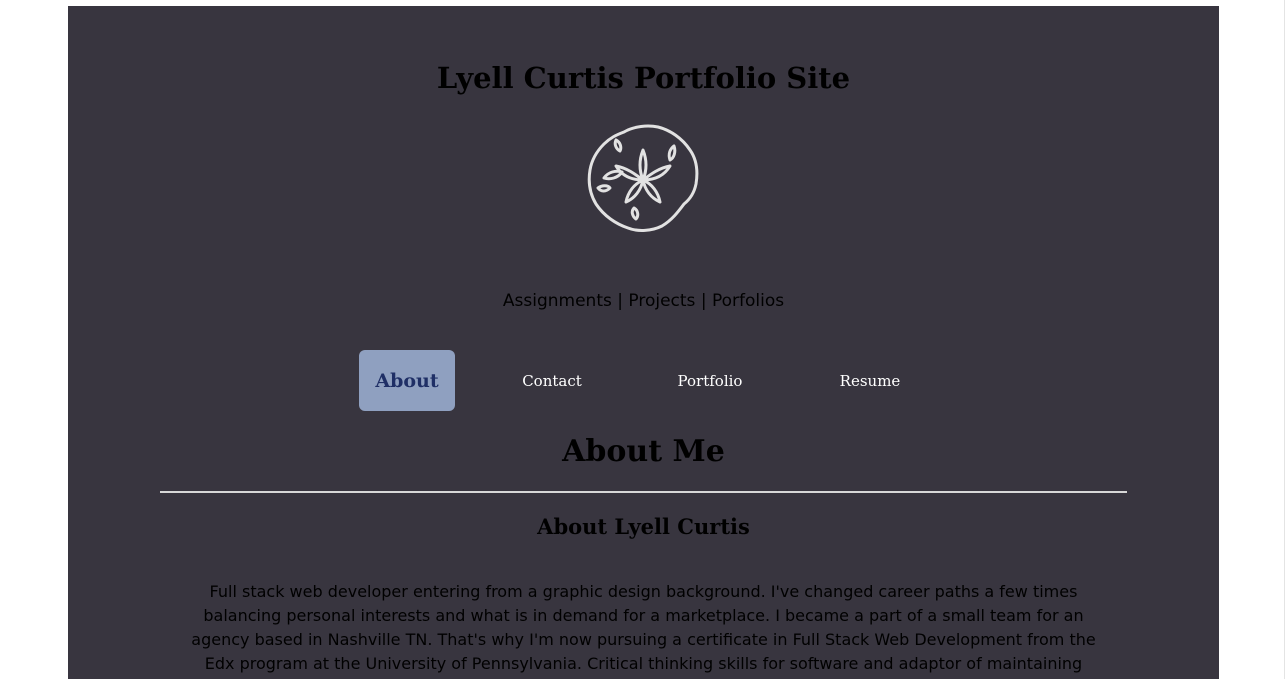 This screenshot has height=679, width=1288. I want to click on site-title: Lyell Curtis Portfolio Site, so click(643, 78).